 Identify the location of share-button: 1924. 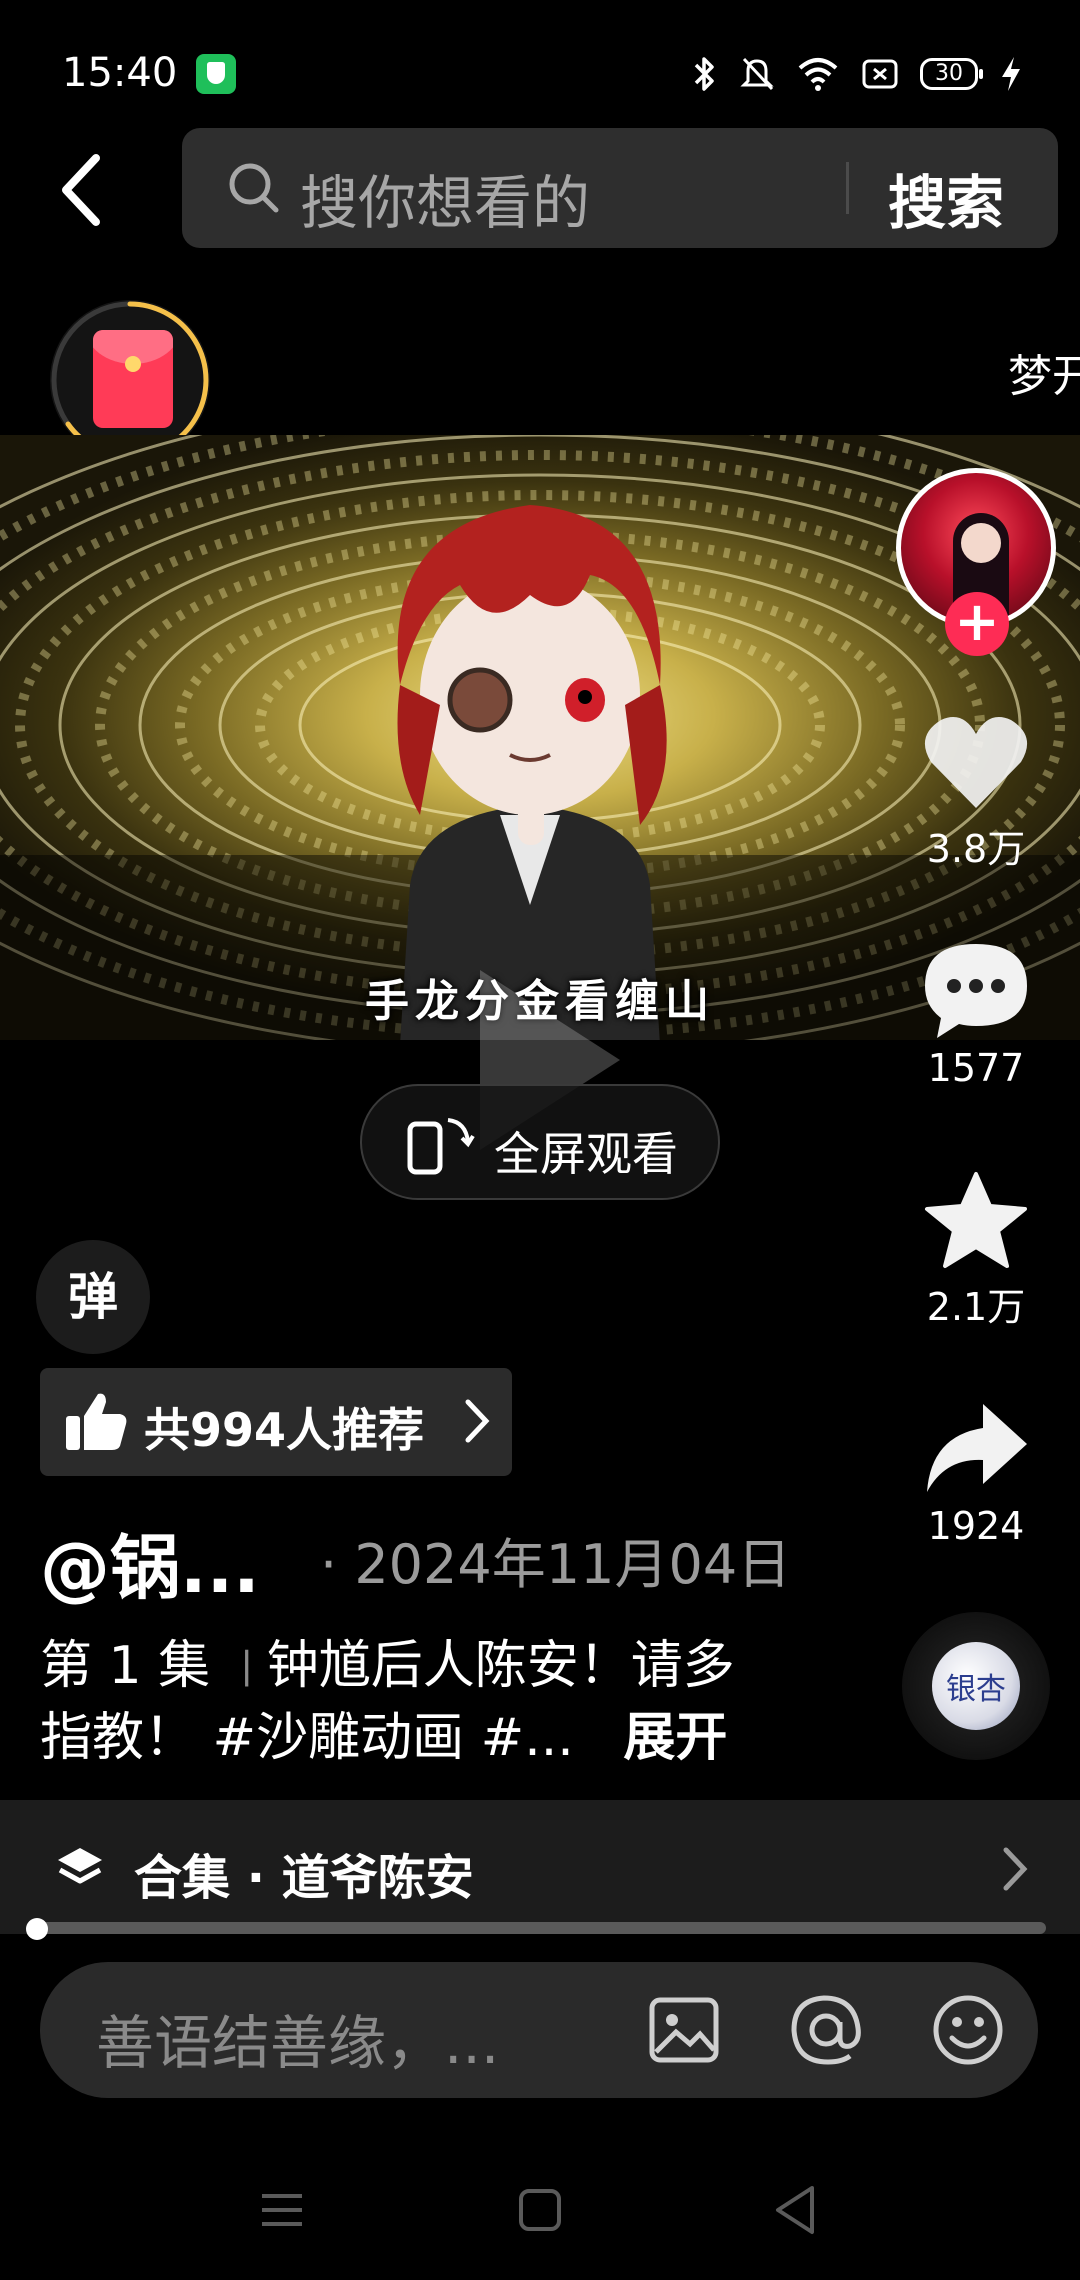
(976, 1473).